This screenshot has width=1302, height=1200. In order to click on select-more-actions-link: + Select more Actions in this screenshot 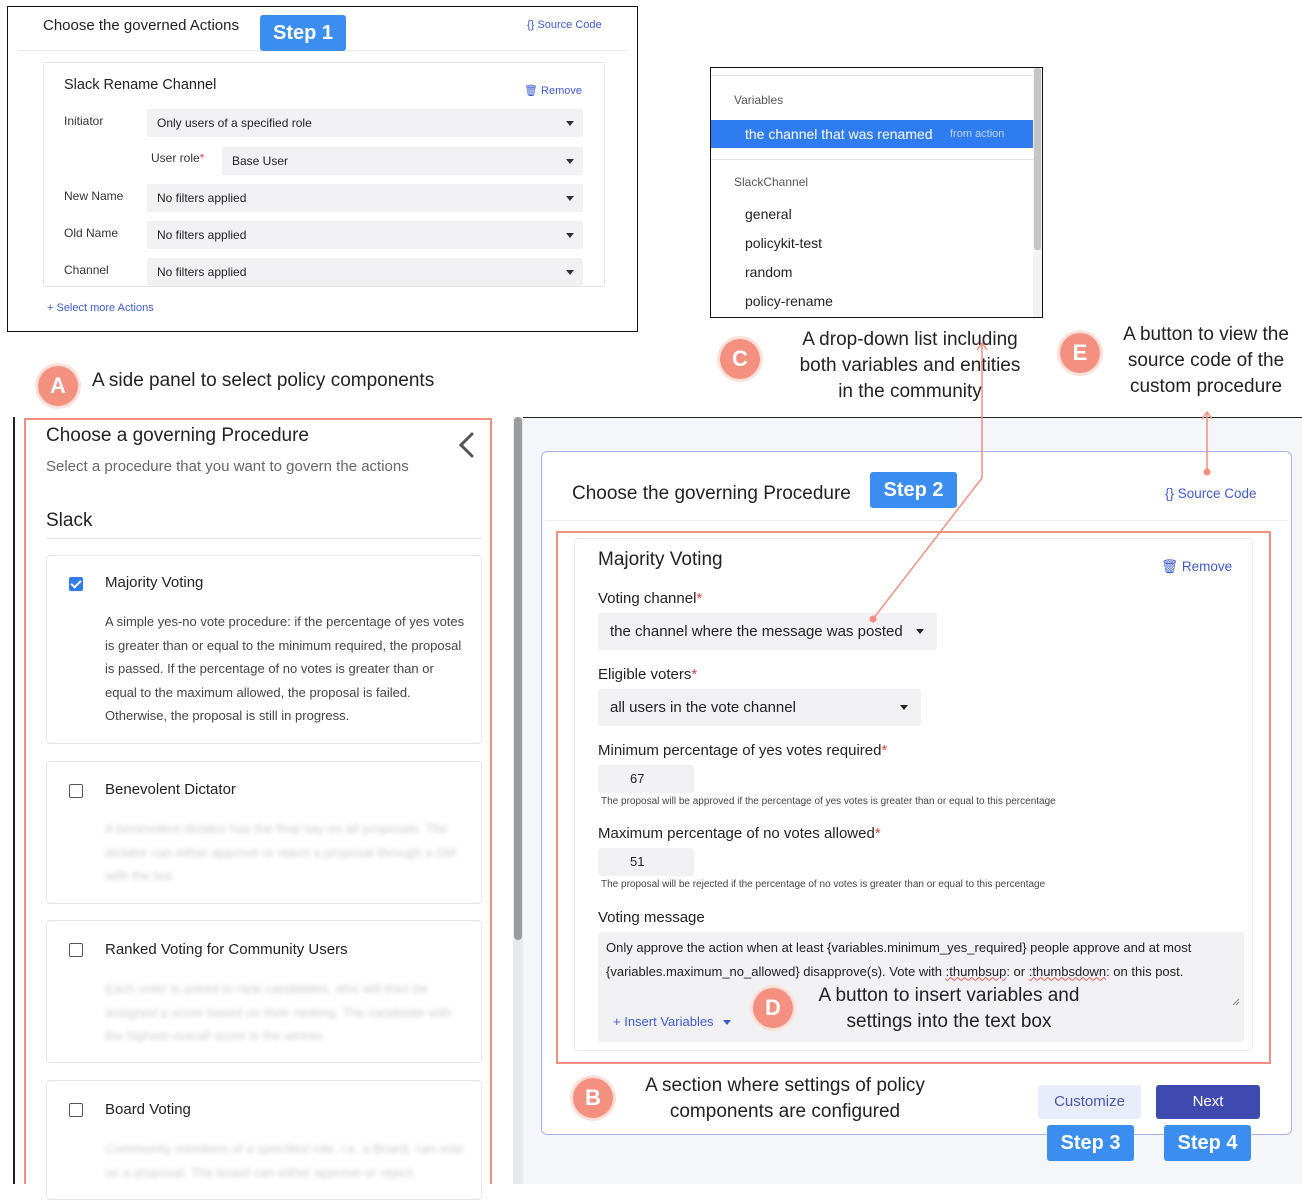, I will do `click(100, 308)`.